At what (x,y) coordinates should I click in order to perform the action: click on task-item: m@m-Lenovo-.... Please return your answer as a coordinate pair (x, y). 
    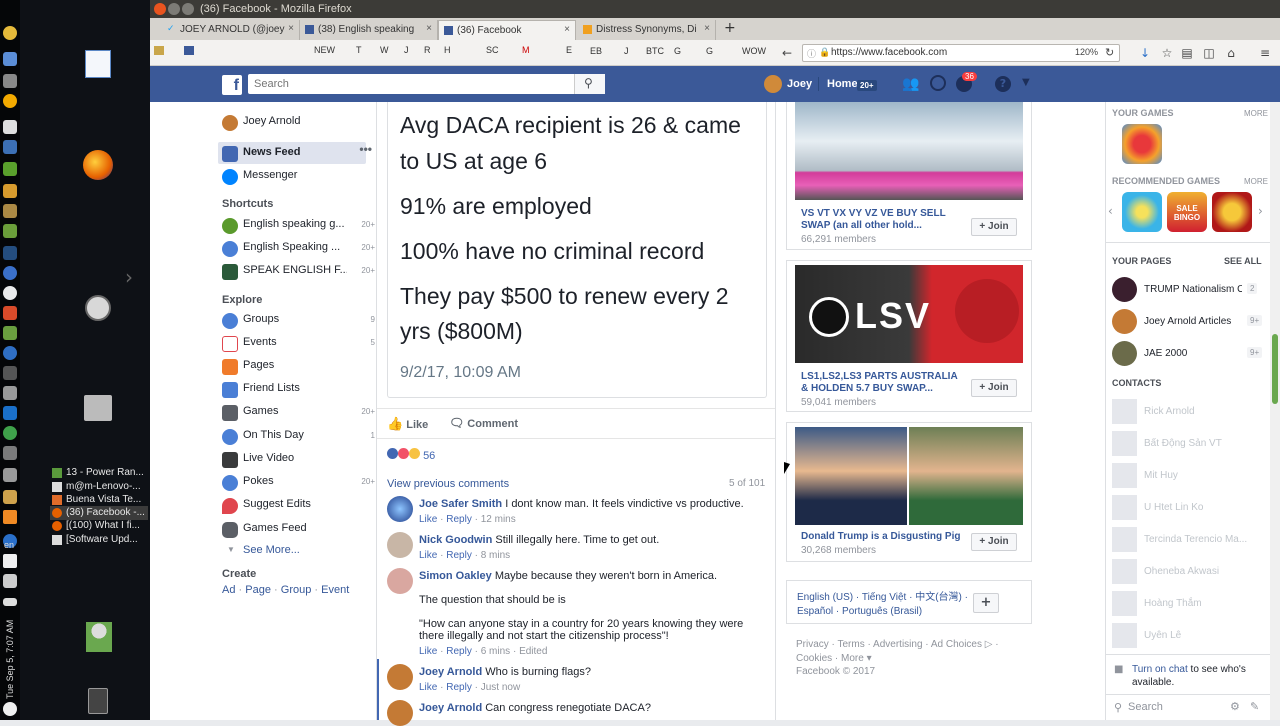
    Looking at the image, I should click on (114, 486).